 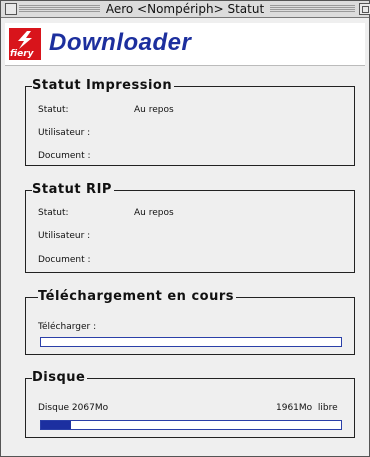 What do you see at coordinates (190, 322) in the screenshot?
I see `download-group: Téléchargement en cours Télécharger :` at bounding box center [190, 322].